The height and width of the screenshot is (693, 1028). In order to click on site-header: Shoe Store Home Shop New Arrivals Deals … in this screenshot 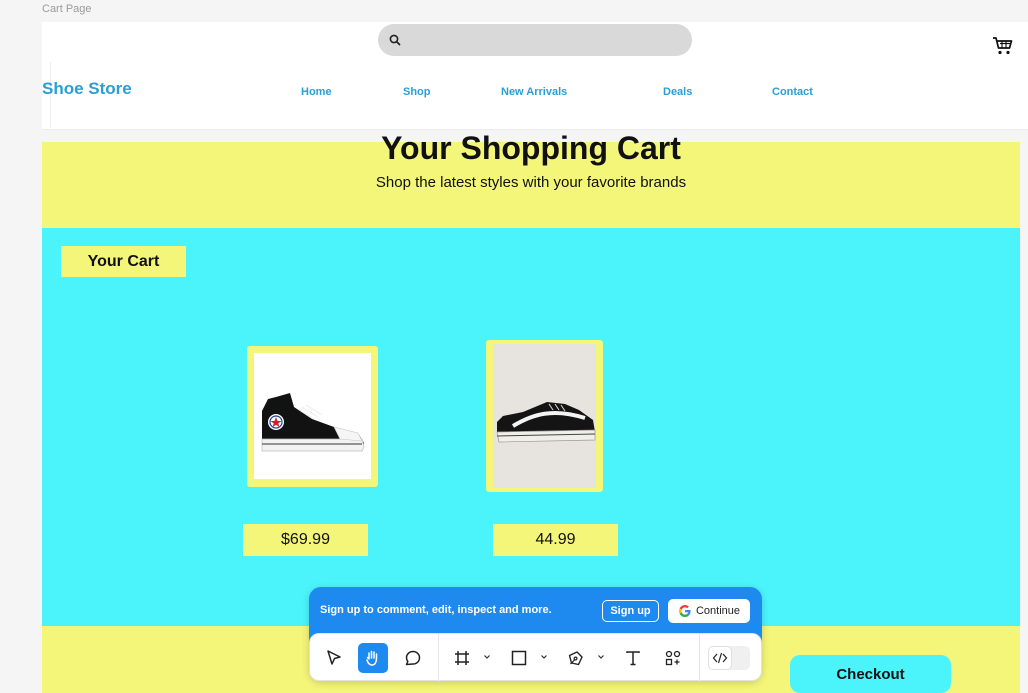, I will do `click(535, 76)`.